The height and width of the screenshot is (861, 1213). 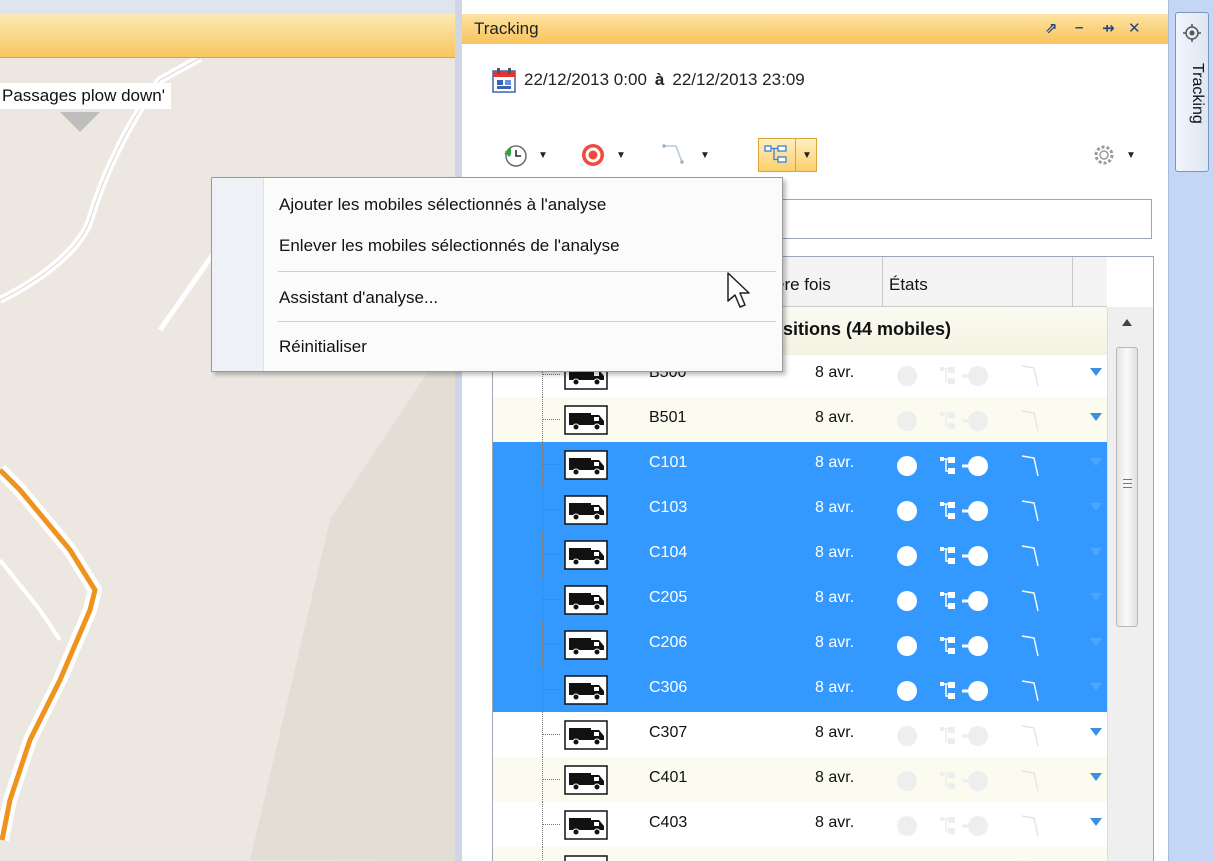 What do you see at coordinates (668, 777) in the screenshot?
I see `mobile-name: C401` at bounding box center [668, 777].